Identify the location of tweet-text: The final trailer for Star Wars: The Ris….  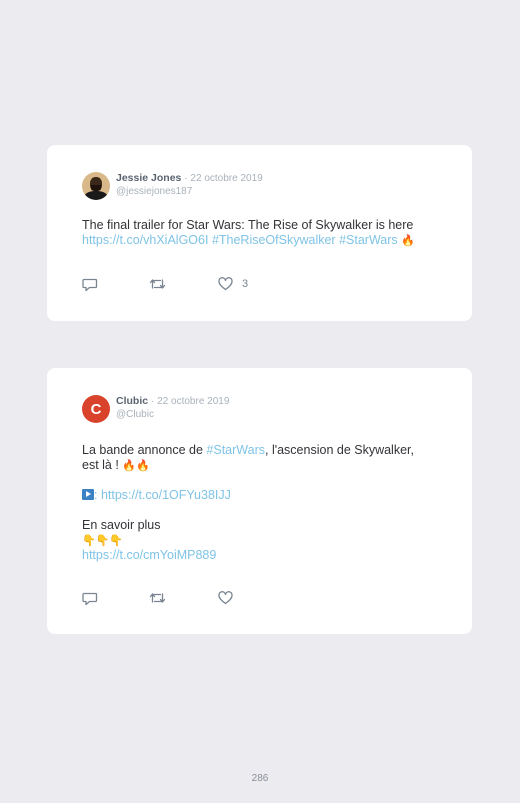
(267, 233).